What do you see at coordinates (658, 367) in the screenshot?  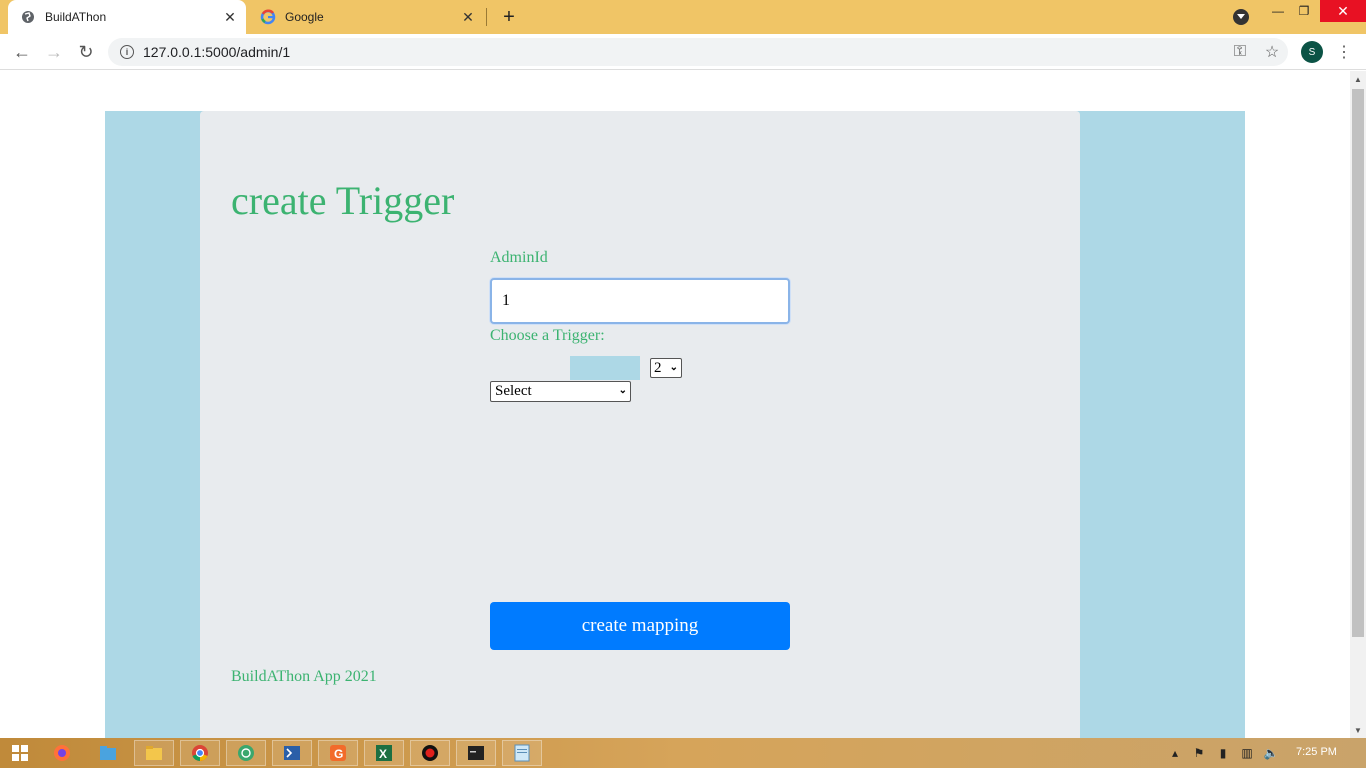 I see `count-select-value: 2` at bounding box center [658, 367].